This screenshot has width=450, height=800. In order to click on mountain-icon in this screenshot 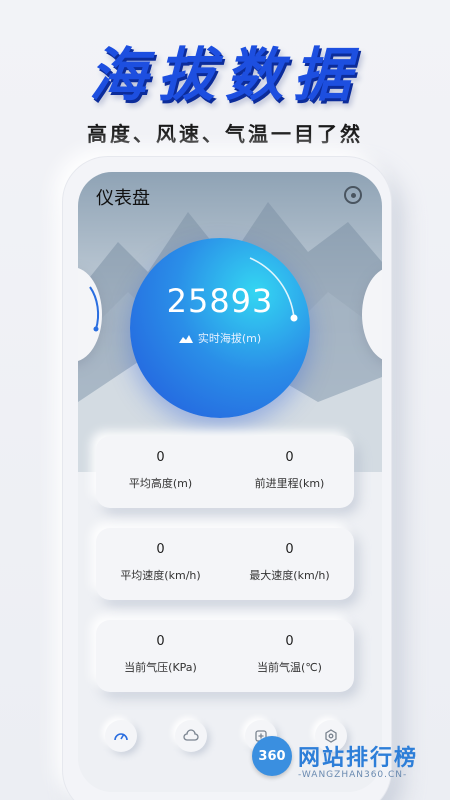, I will do `click(185, 339)`.